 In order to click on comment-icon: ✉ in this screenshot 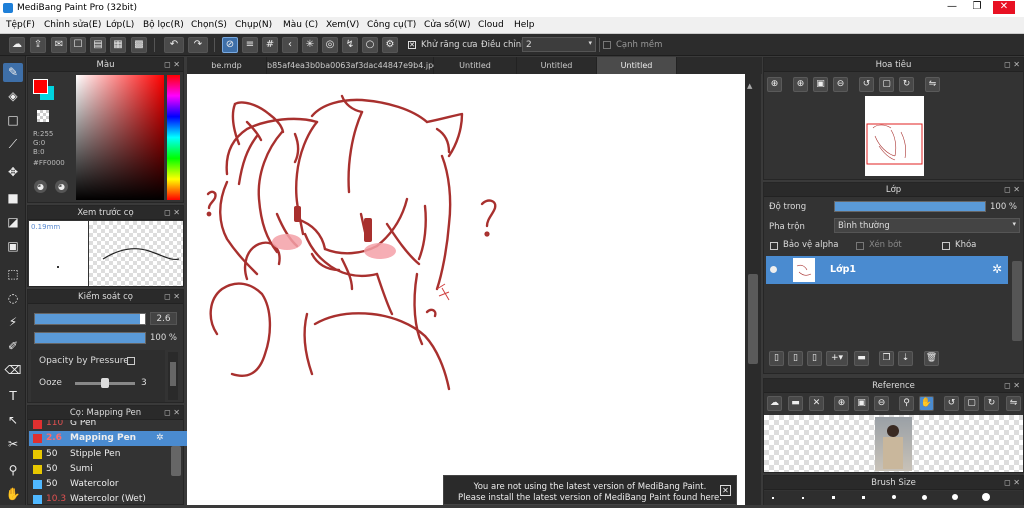, I will do `click(59, 45)`.